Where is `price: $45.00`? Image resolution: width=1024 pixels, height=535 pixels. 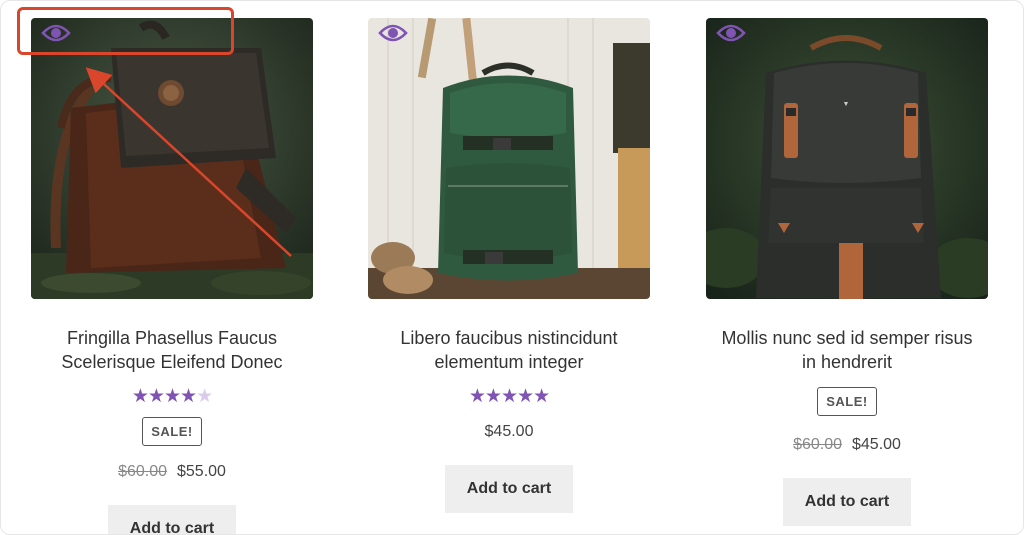
price: $45.00 is located at coordinates (509, 432).